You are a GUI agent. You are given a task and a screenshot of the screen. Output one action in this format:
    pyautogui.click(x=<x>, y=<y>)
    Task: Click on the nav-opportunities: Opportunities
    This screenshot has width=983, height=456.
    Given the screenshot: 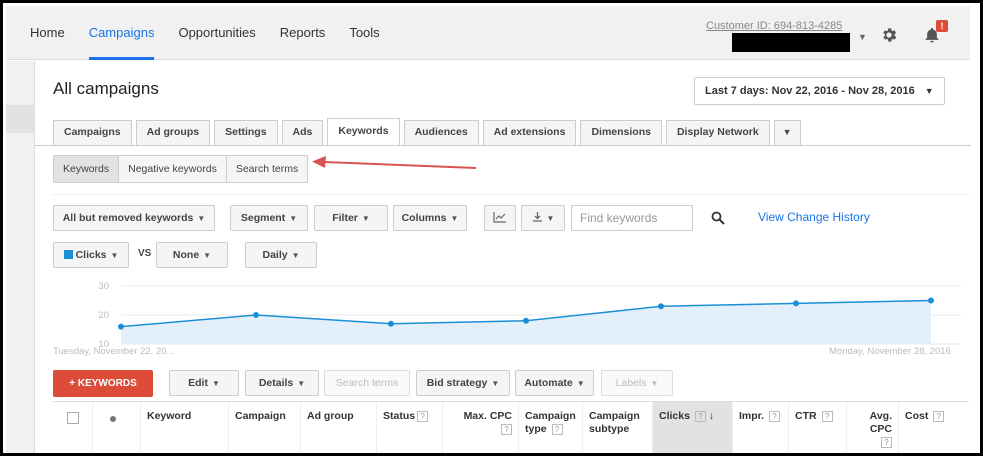 What is the action you would take?
    pyautogui.click(x=216, y=33)
    